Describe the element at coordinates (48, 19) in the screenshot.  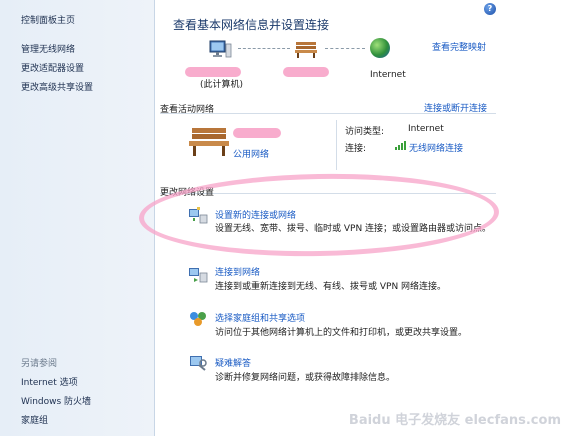
I see `control-panel-home-link: 控制面板主页` at that location.